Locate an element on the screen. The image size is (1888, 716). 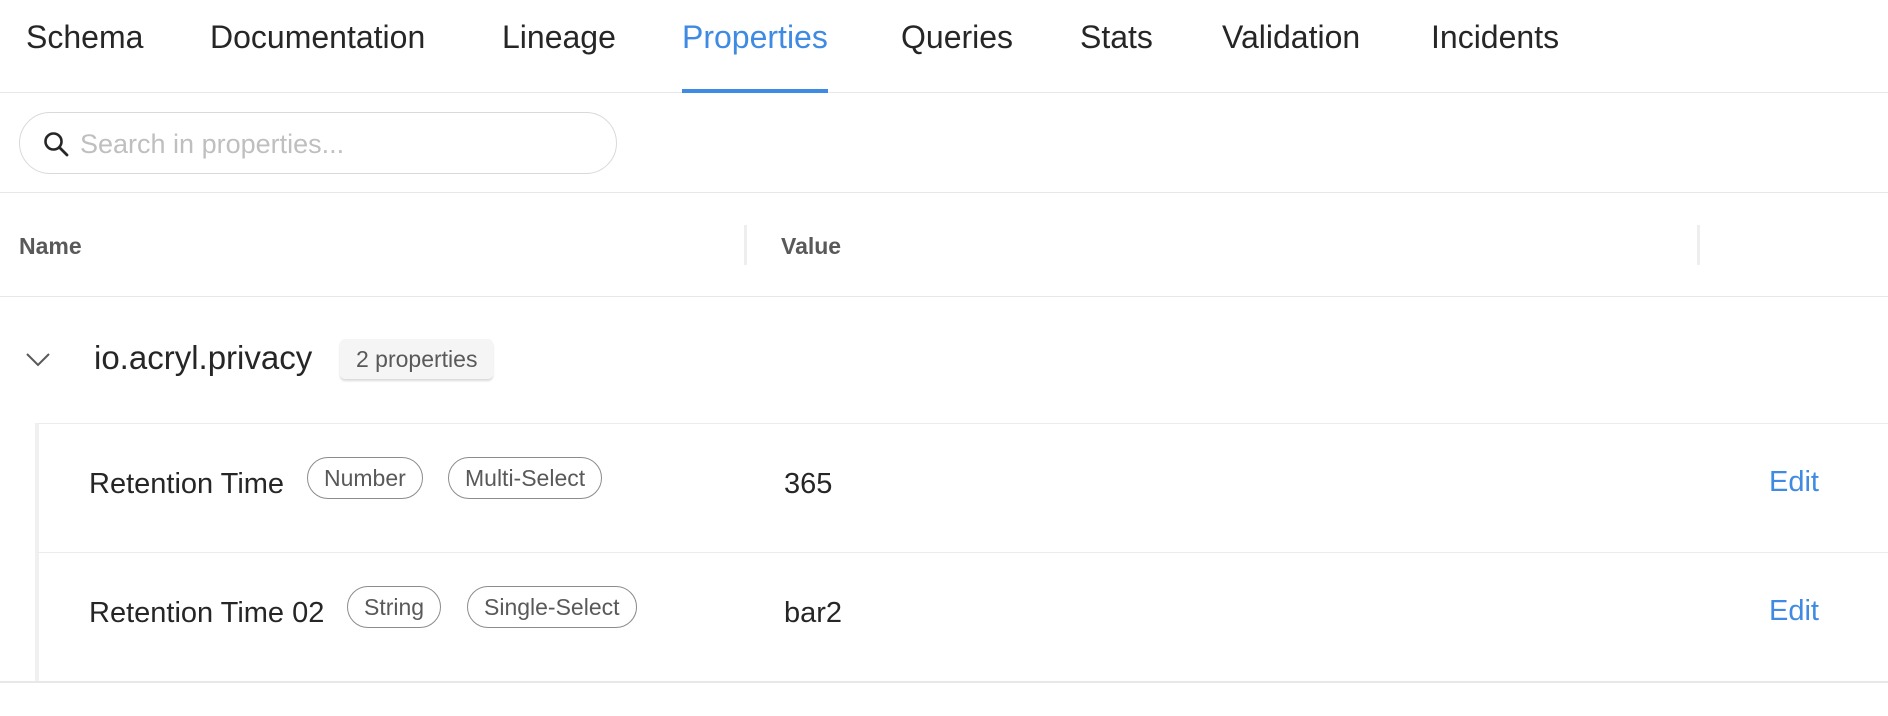
column-header-name: Name is located at coordinates (50, 246).